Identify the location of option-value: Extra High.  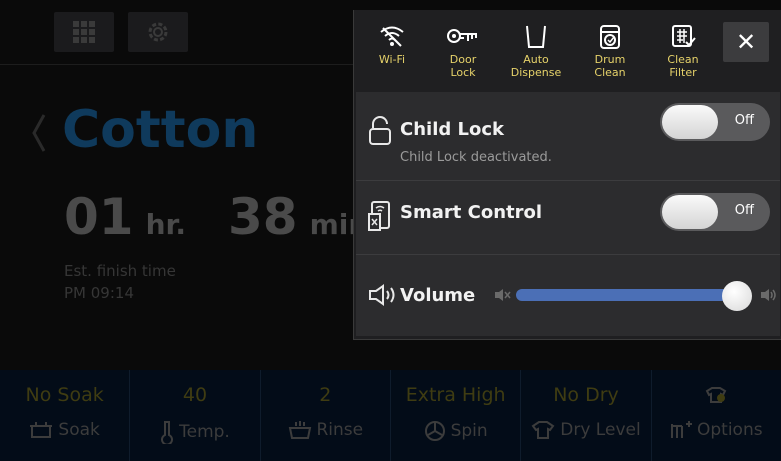
(455, 395).